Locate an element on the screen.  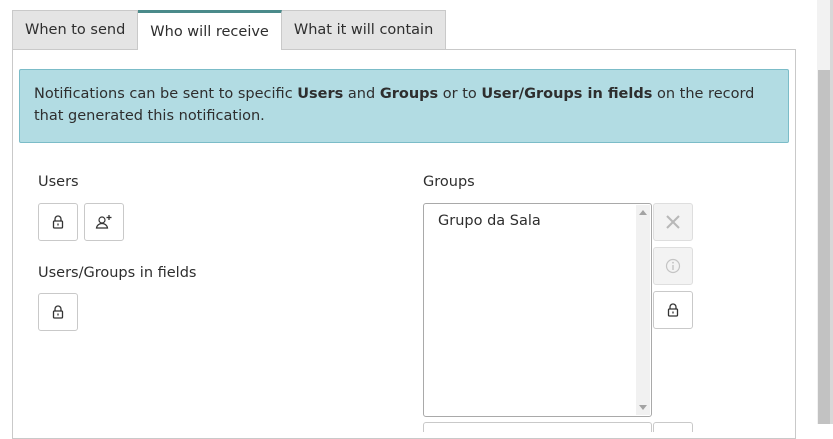
add-user-icon is located at coordinates (103, 222).